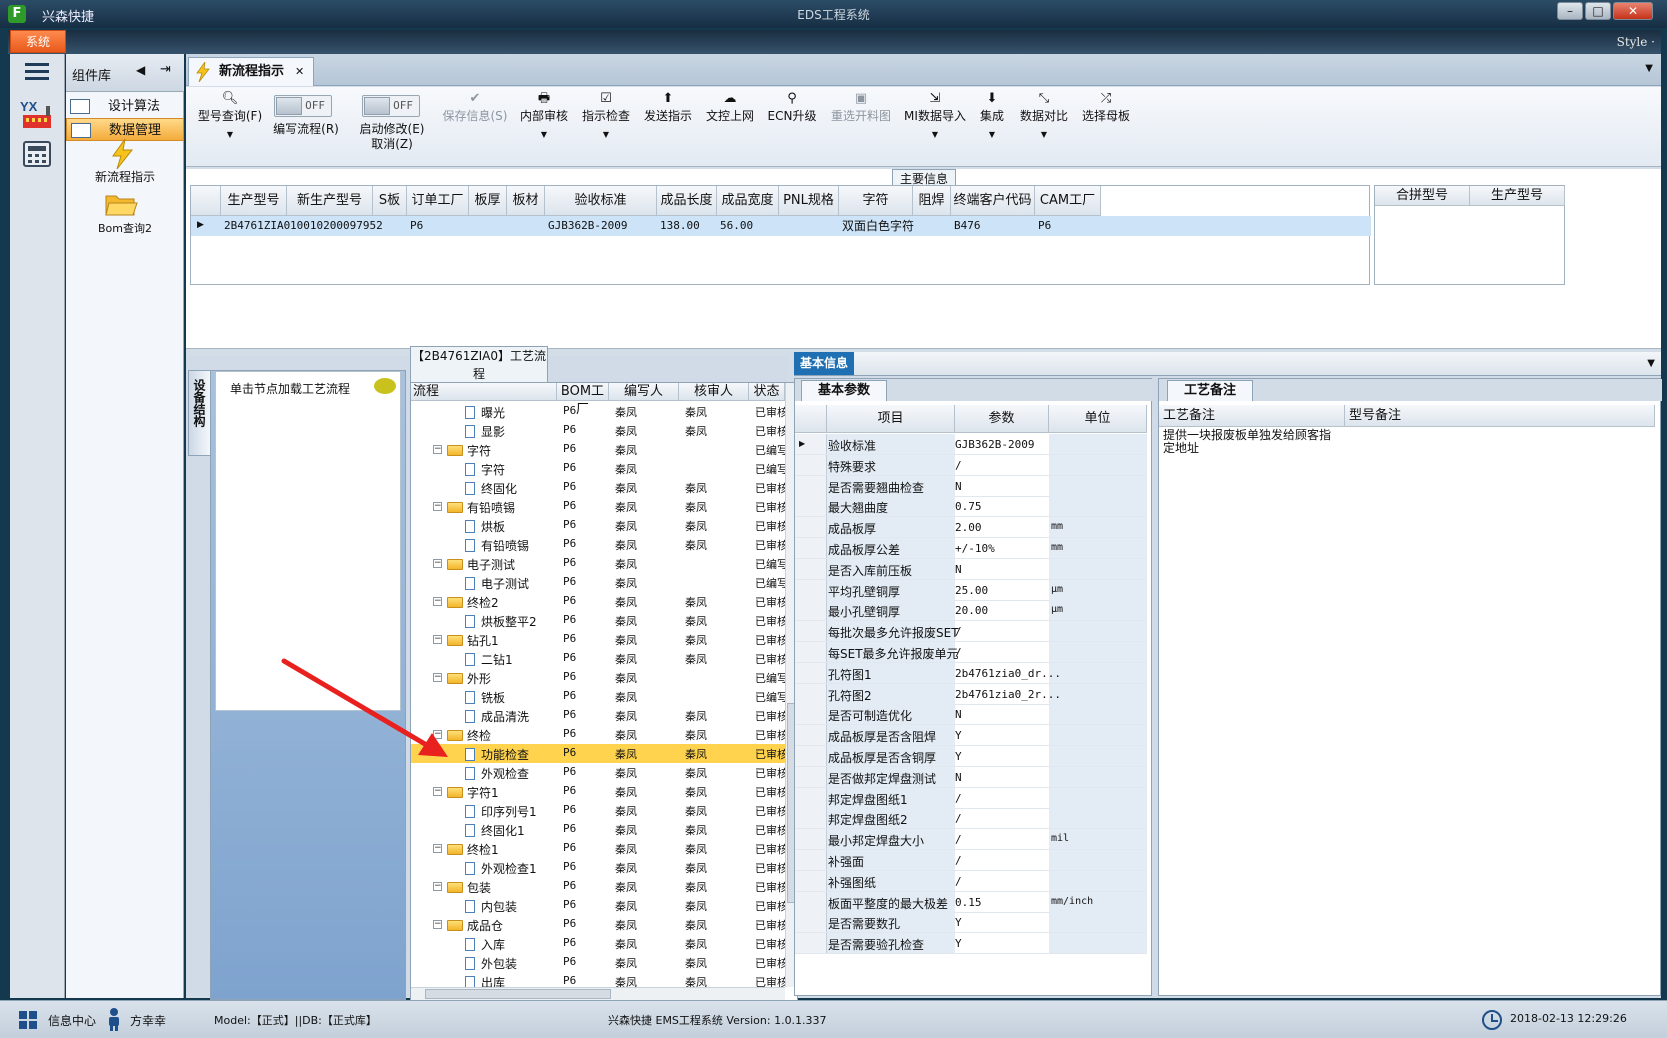 The image size is (1667, 1038). I want to click on col-header: 合拼型号, so click(1422, 196).